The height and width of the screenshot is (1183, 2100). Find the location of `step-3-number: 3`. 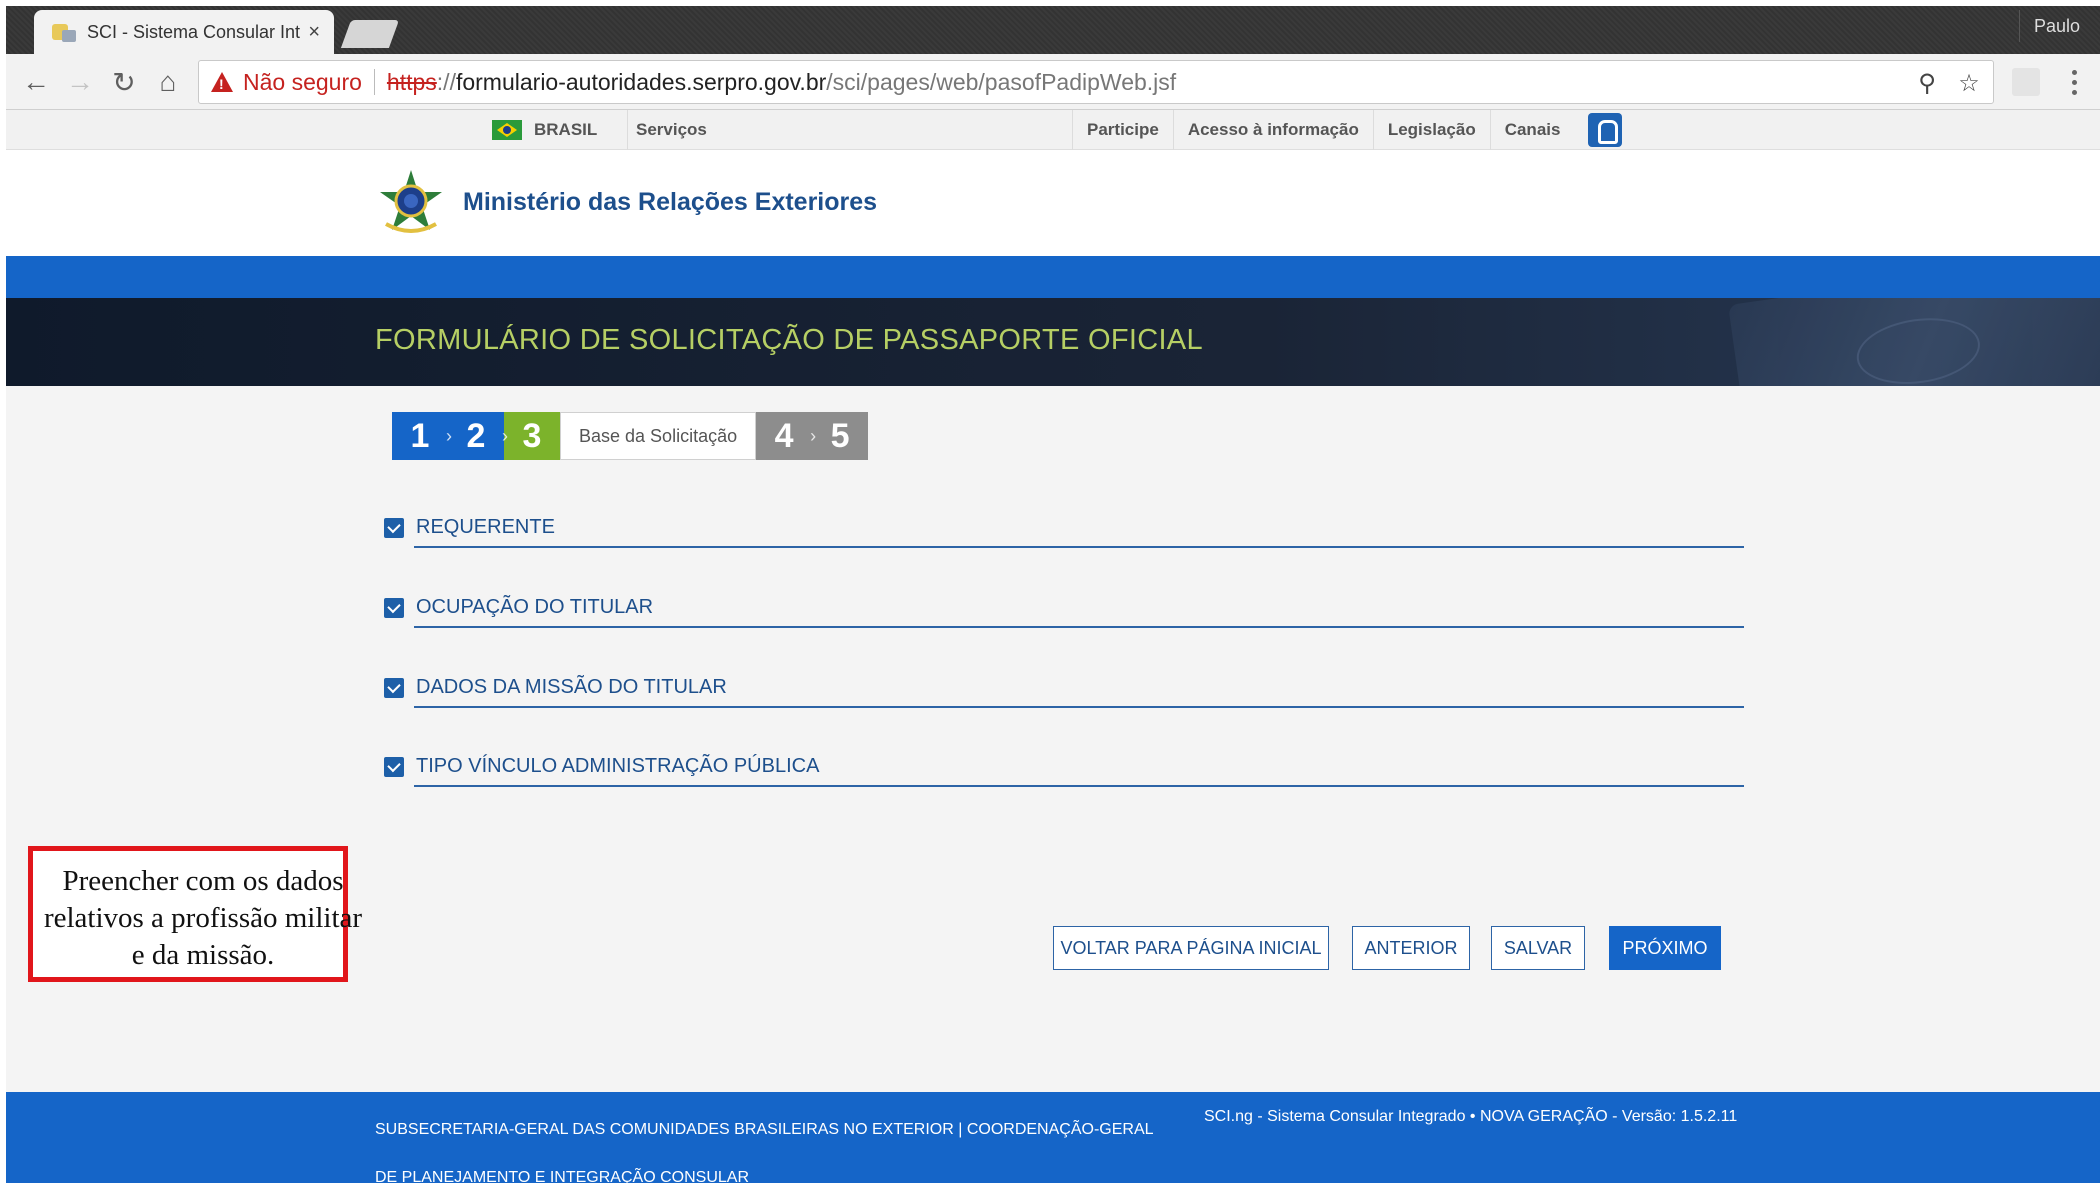

step-3-number: 3 is located at coordinates (532, 435).